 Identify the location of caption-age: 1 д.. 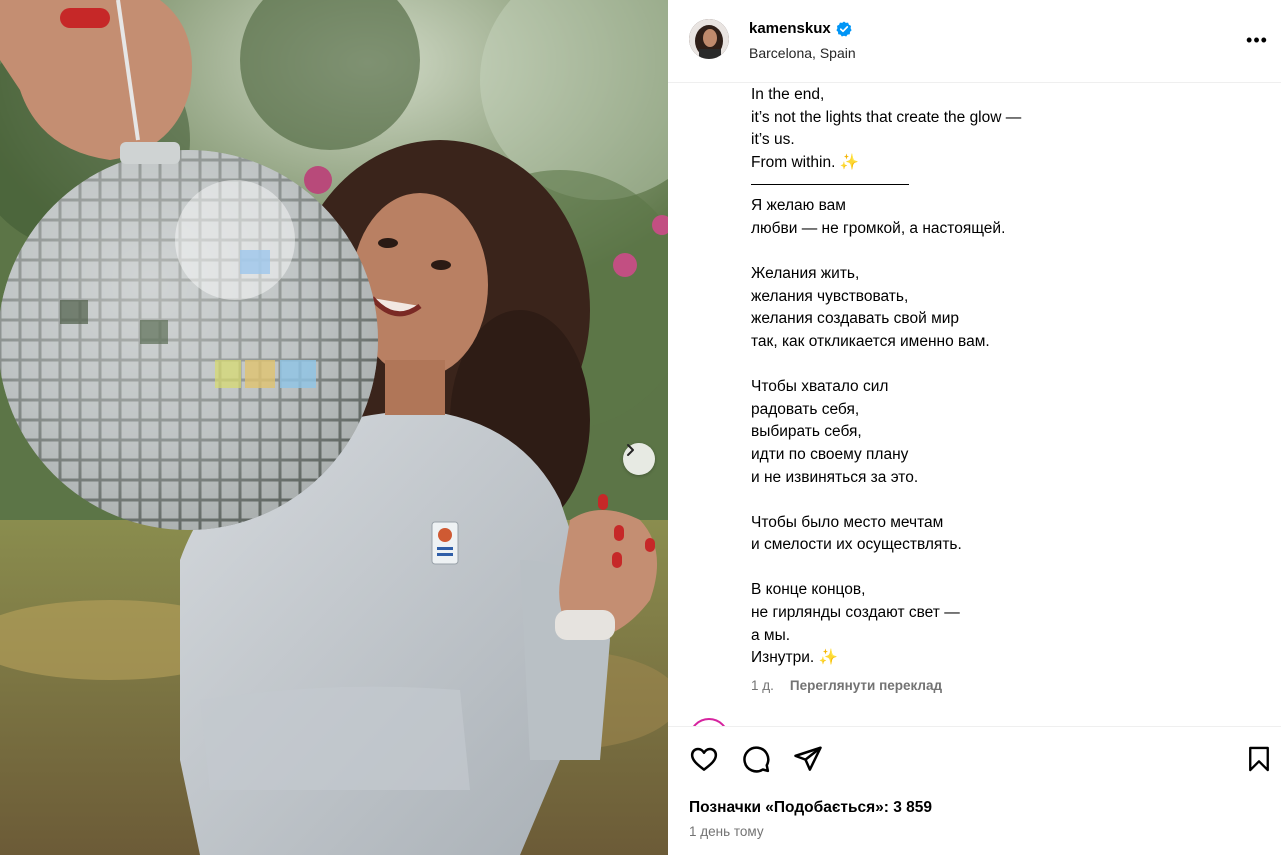
(762, 685).